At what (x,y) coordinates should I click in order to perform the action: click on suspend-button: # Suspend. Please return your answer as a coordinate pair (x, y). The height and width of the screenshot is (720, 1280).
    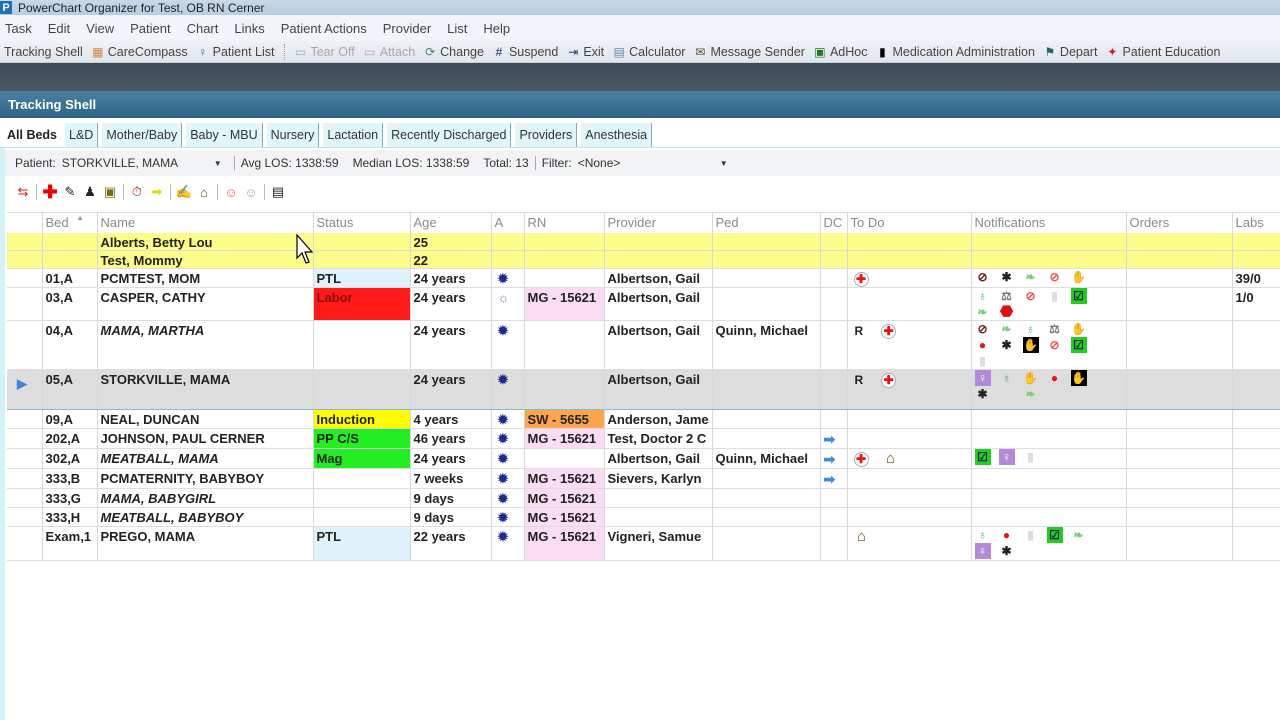
    Looking at the image, I should click on (525, 52).